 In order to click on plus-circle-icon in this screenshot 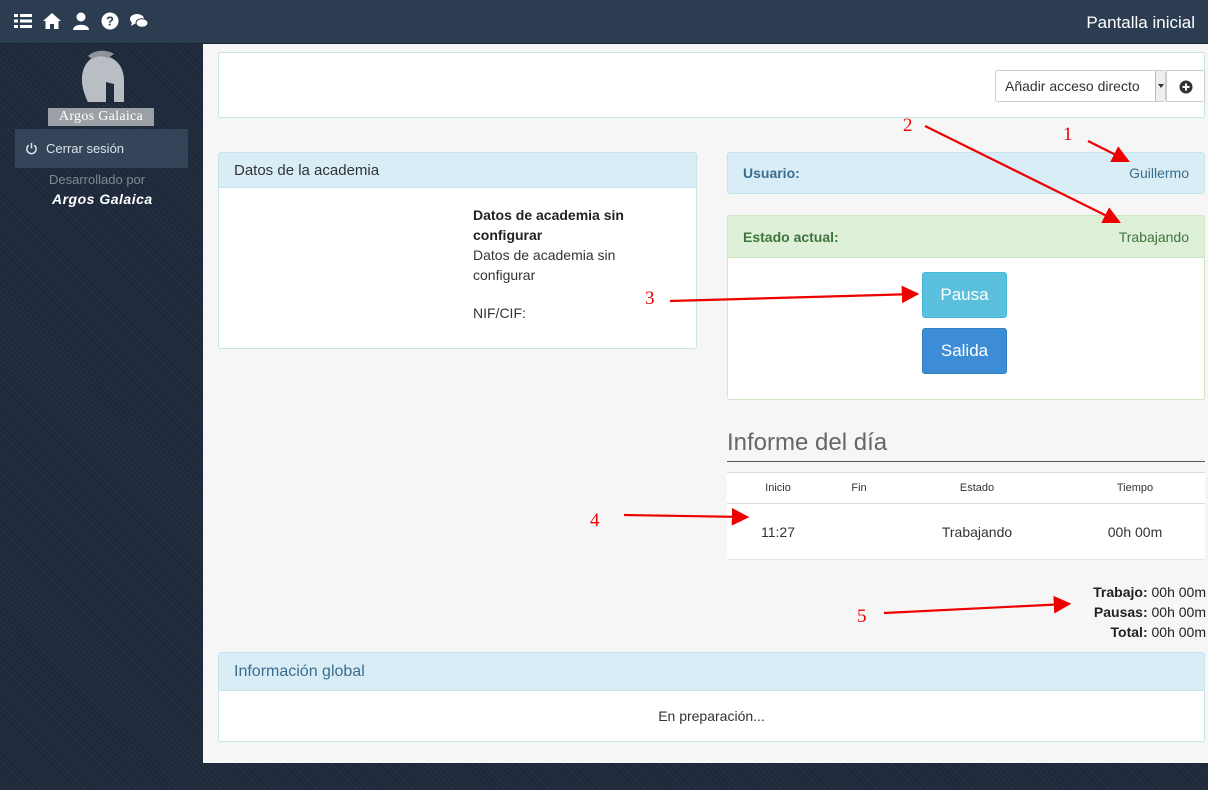, I will do `click(1186, 87)`.